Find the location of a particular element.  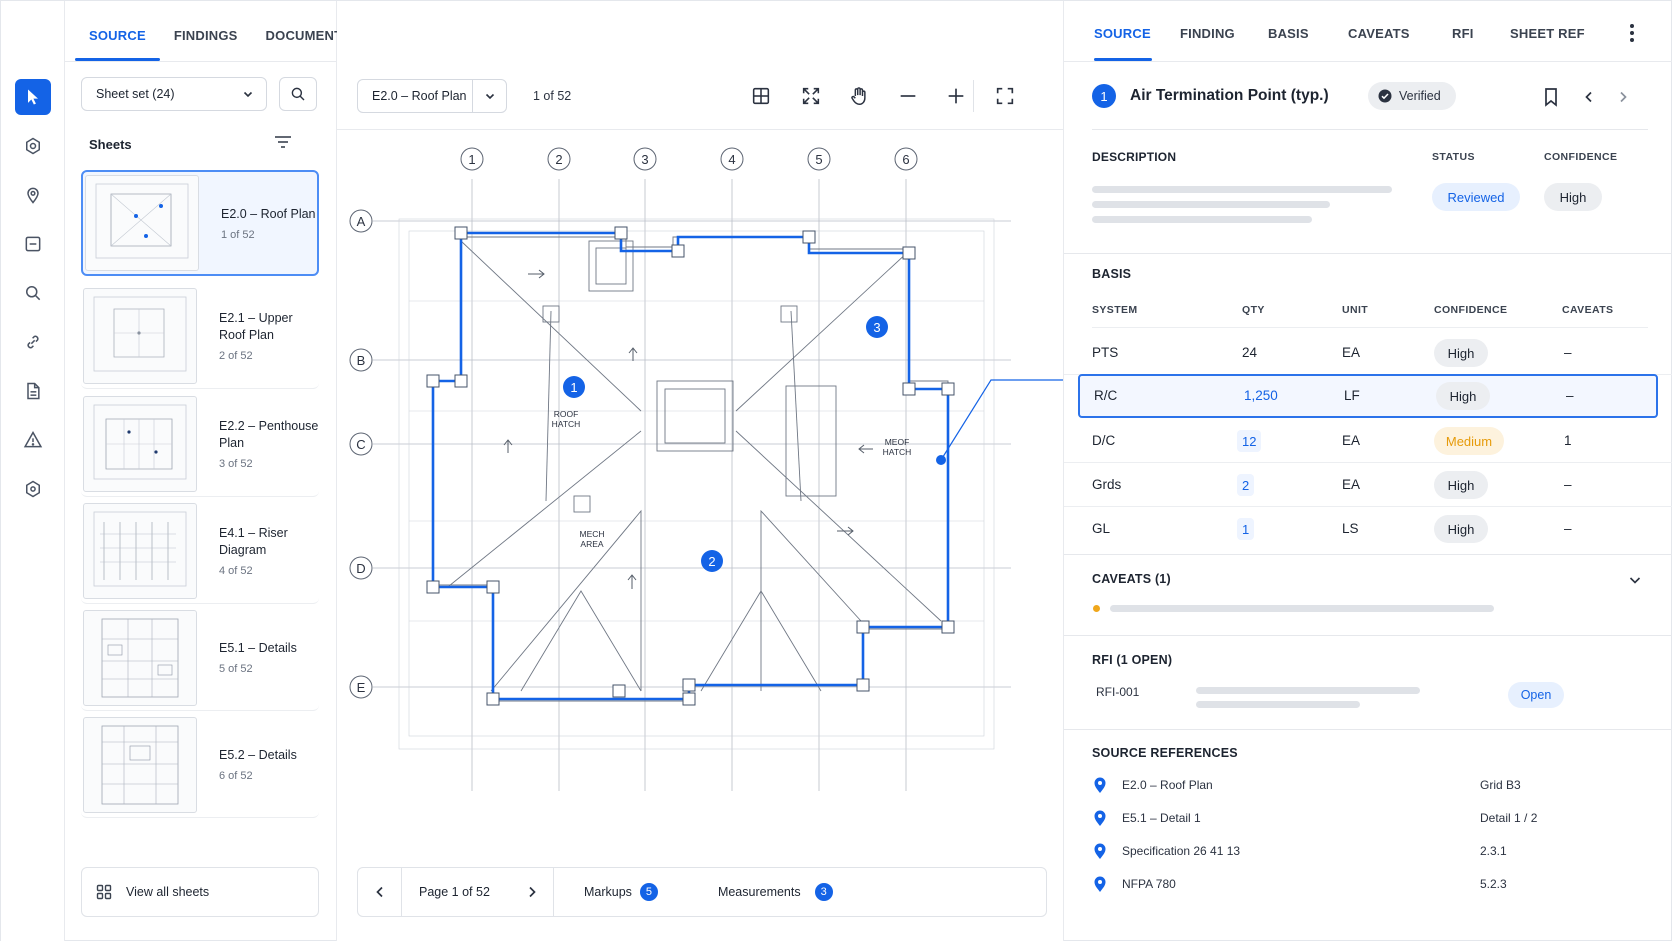

markups-button: Markups 5 is located at coordinates (621, 892).